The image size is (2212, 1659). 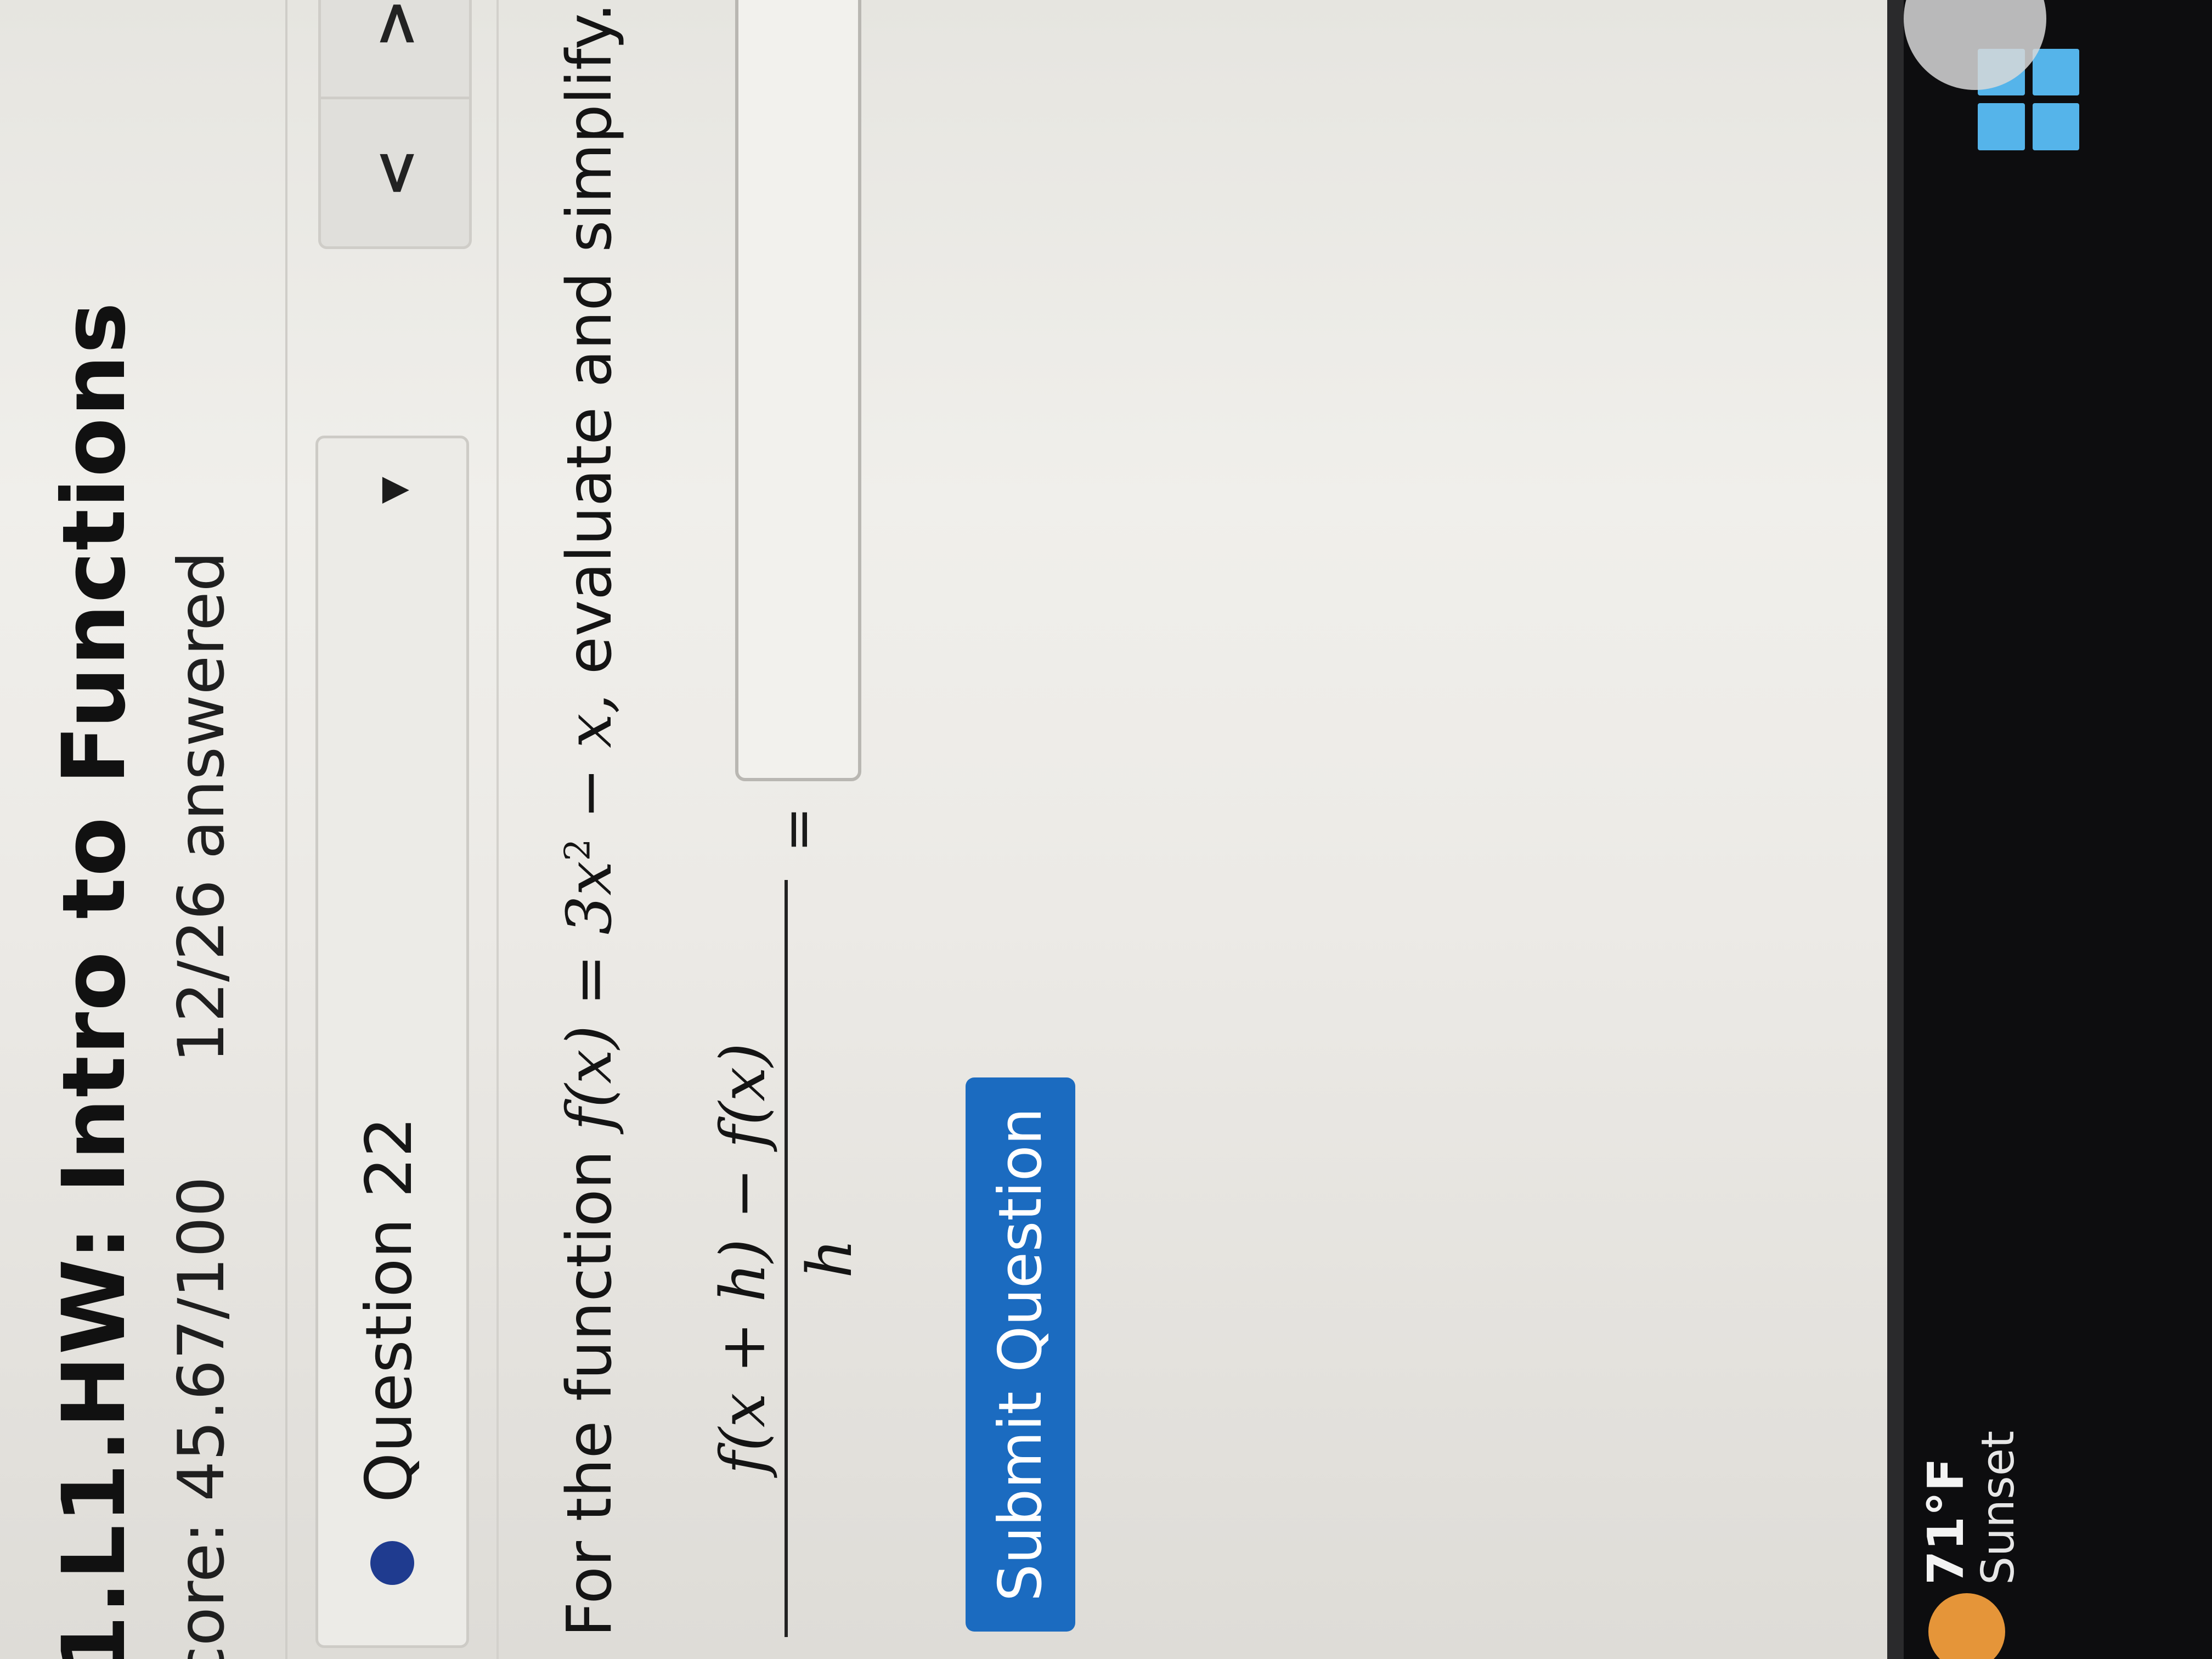 I want to click on question-status-dot, so click(x=392, y=1563).